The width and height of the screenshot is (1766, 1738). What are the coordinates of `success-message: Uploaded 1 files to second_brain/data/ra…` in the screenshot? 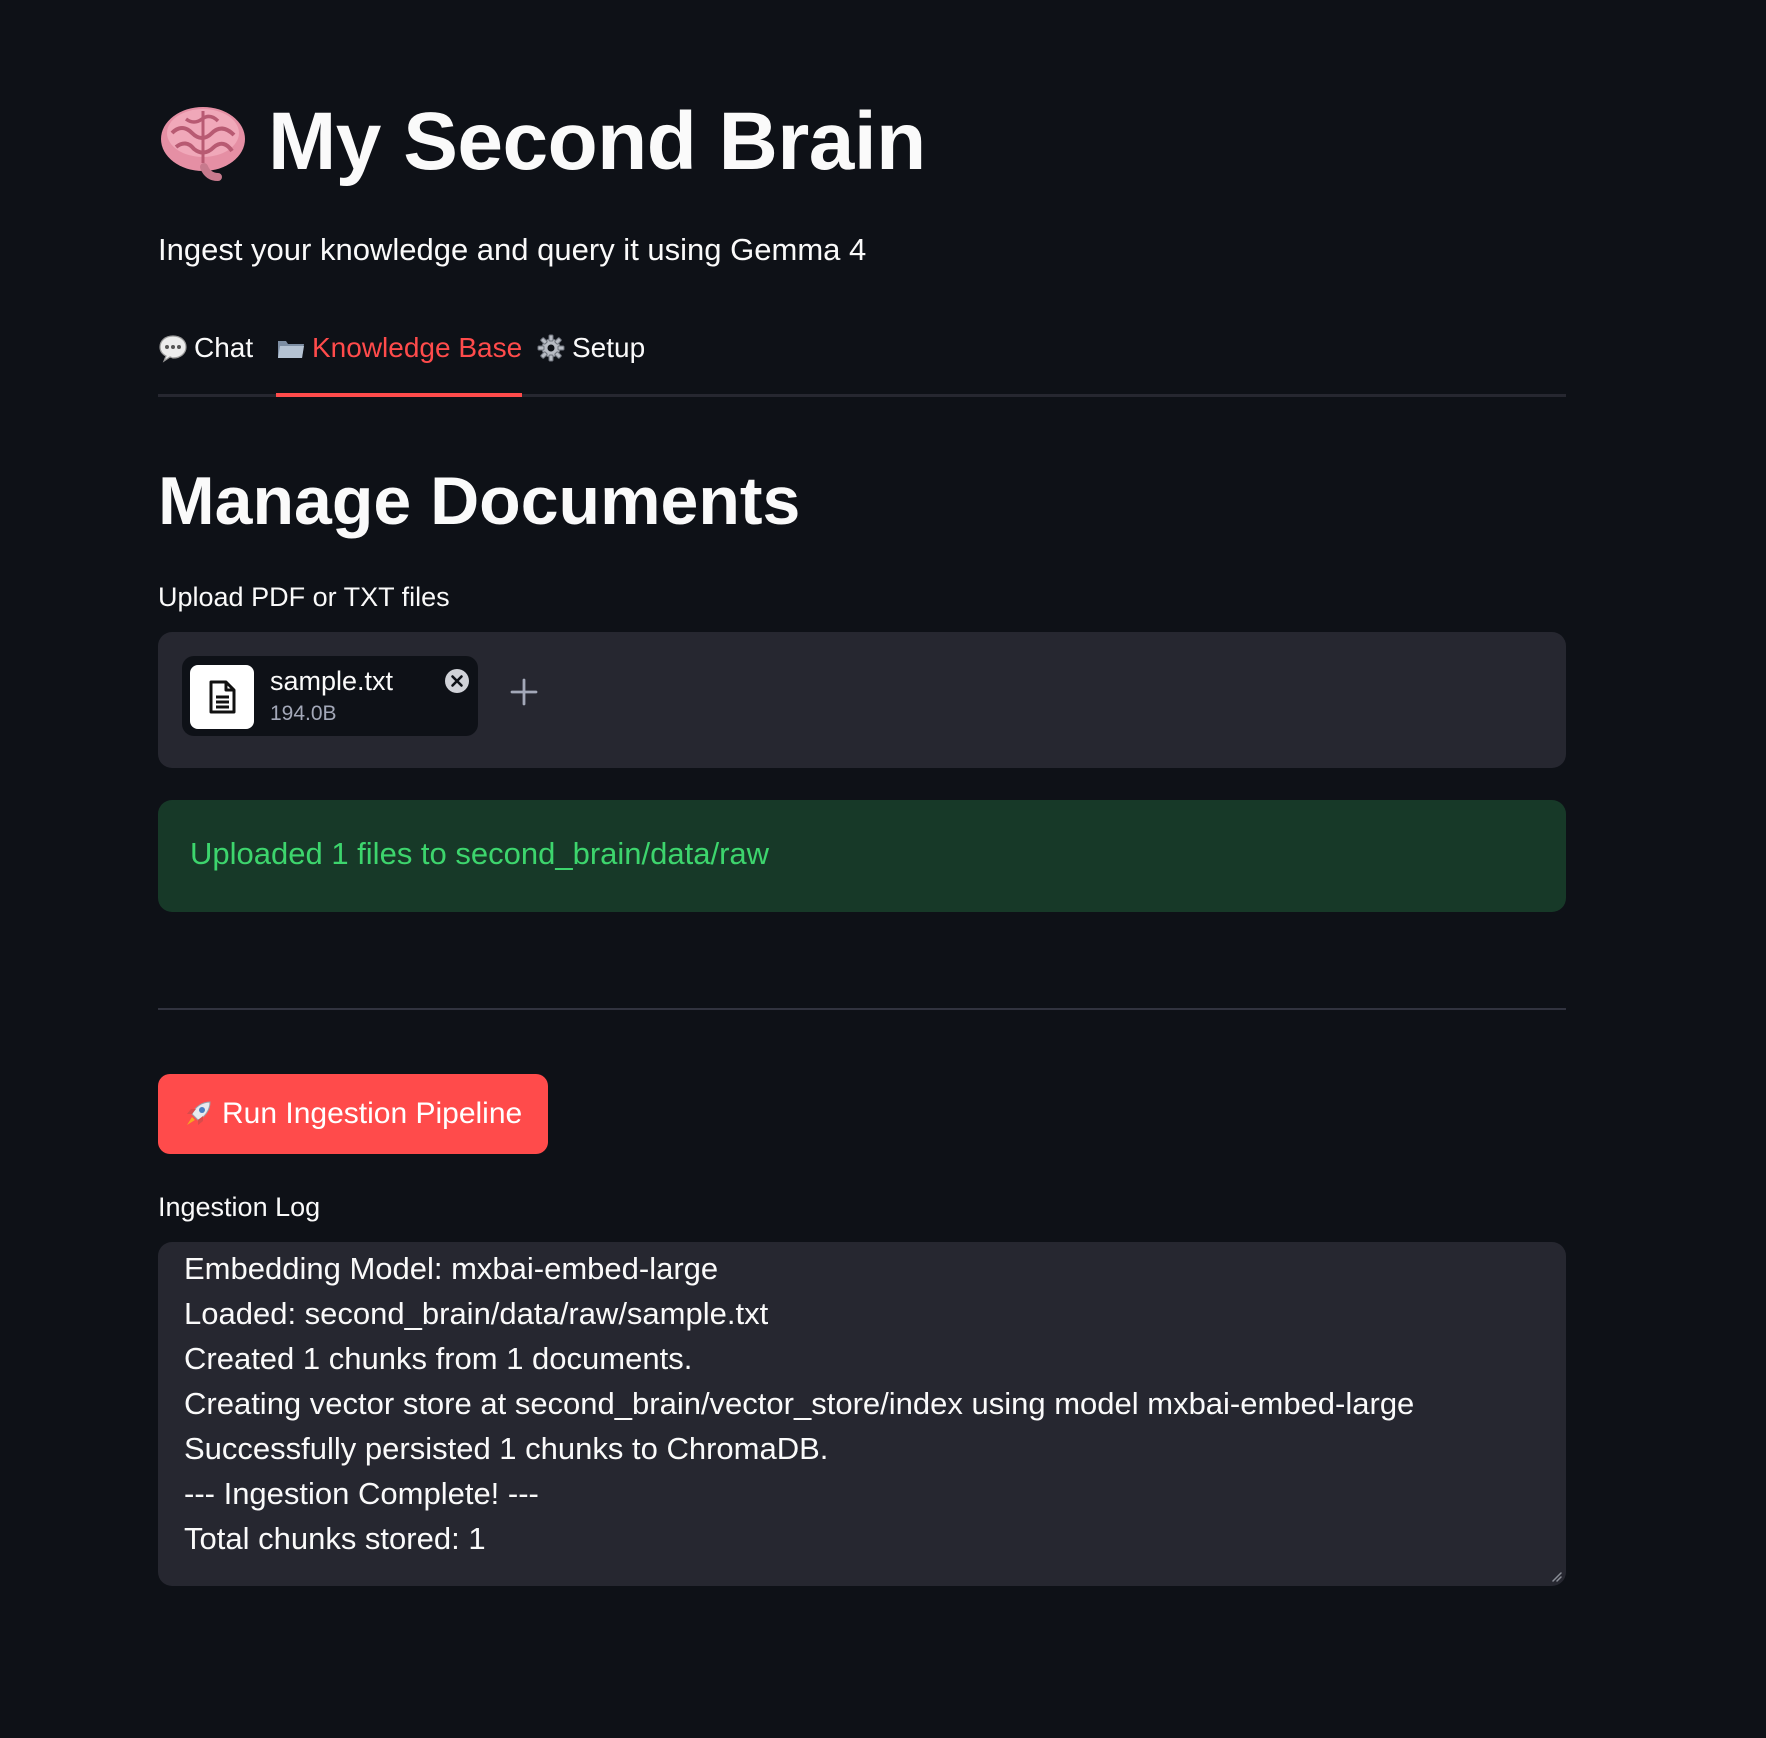 It's located at (480, 853).